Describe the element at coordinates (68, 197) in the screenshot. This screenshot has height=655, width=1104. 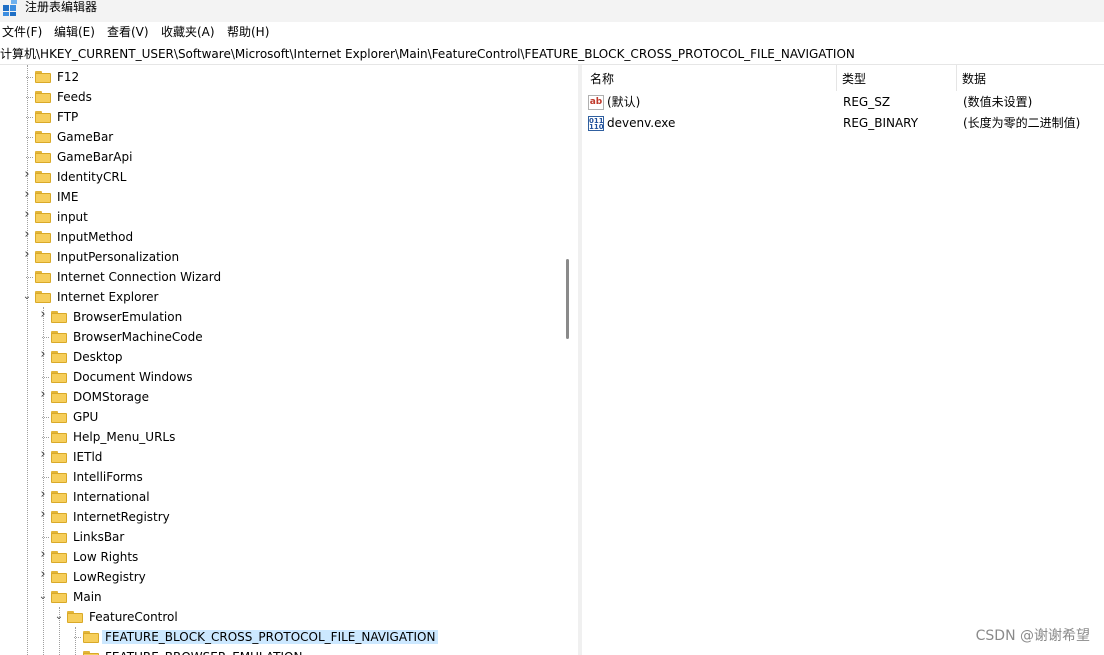
I see `tree-node-label: IME` at that location.